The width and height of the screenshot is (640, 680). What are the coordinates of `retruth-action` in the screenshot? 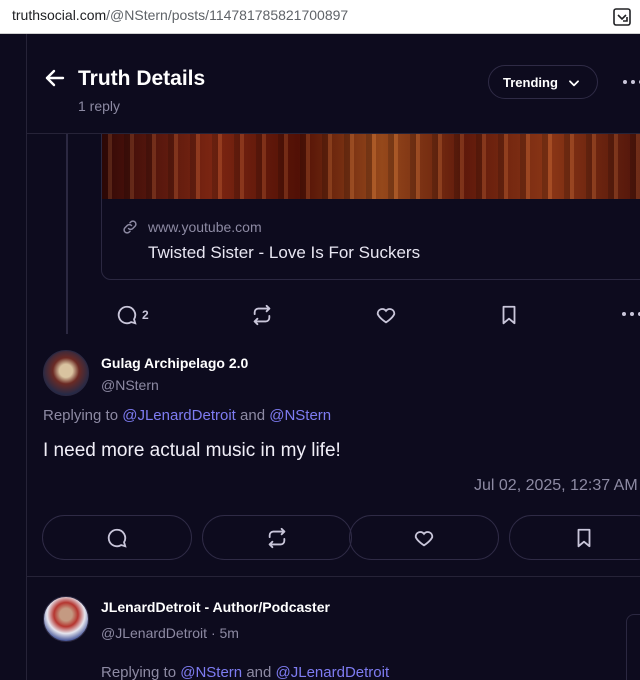 It's located at (262, 315).